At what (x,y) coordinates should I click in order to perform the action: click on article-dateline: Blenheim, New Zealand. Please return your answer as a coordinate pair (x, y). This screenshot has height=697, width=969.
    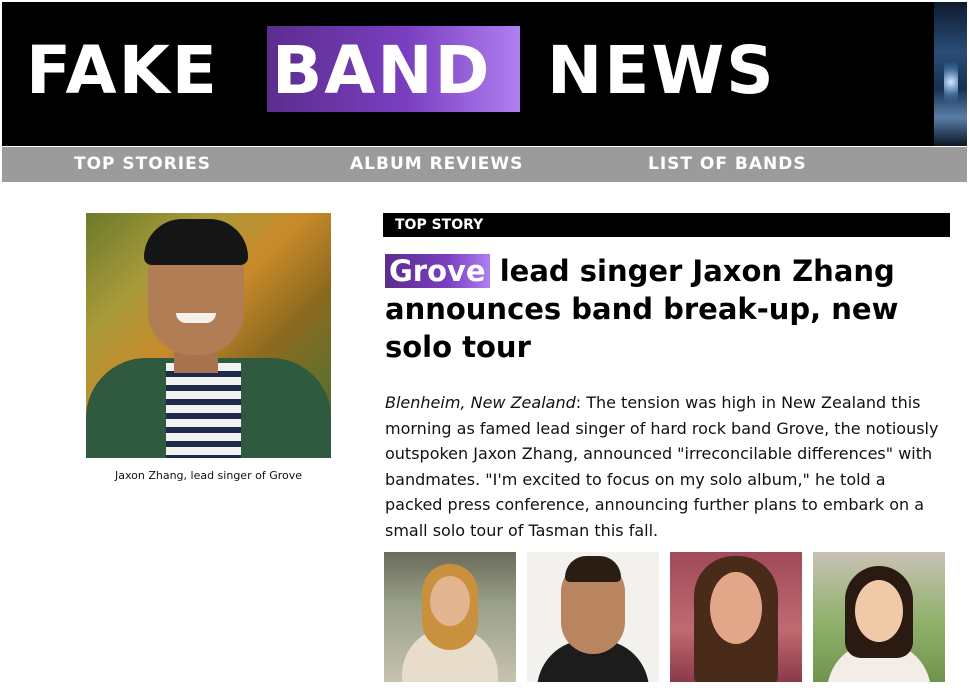
    Looking at the image, I should click on (480, 402).